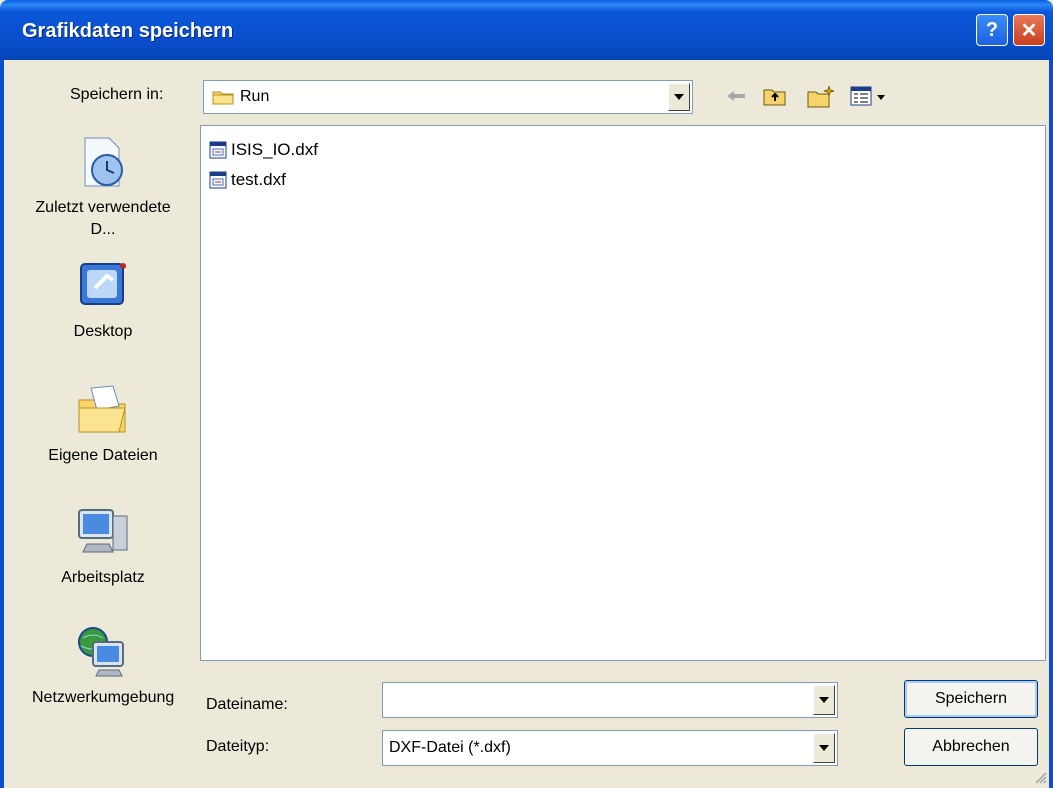  I want to click on close-icon: ✕, so click(1029, 30).